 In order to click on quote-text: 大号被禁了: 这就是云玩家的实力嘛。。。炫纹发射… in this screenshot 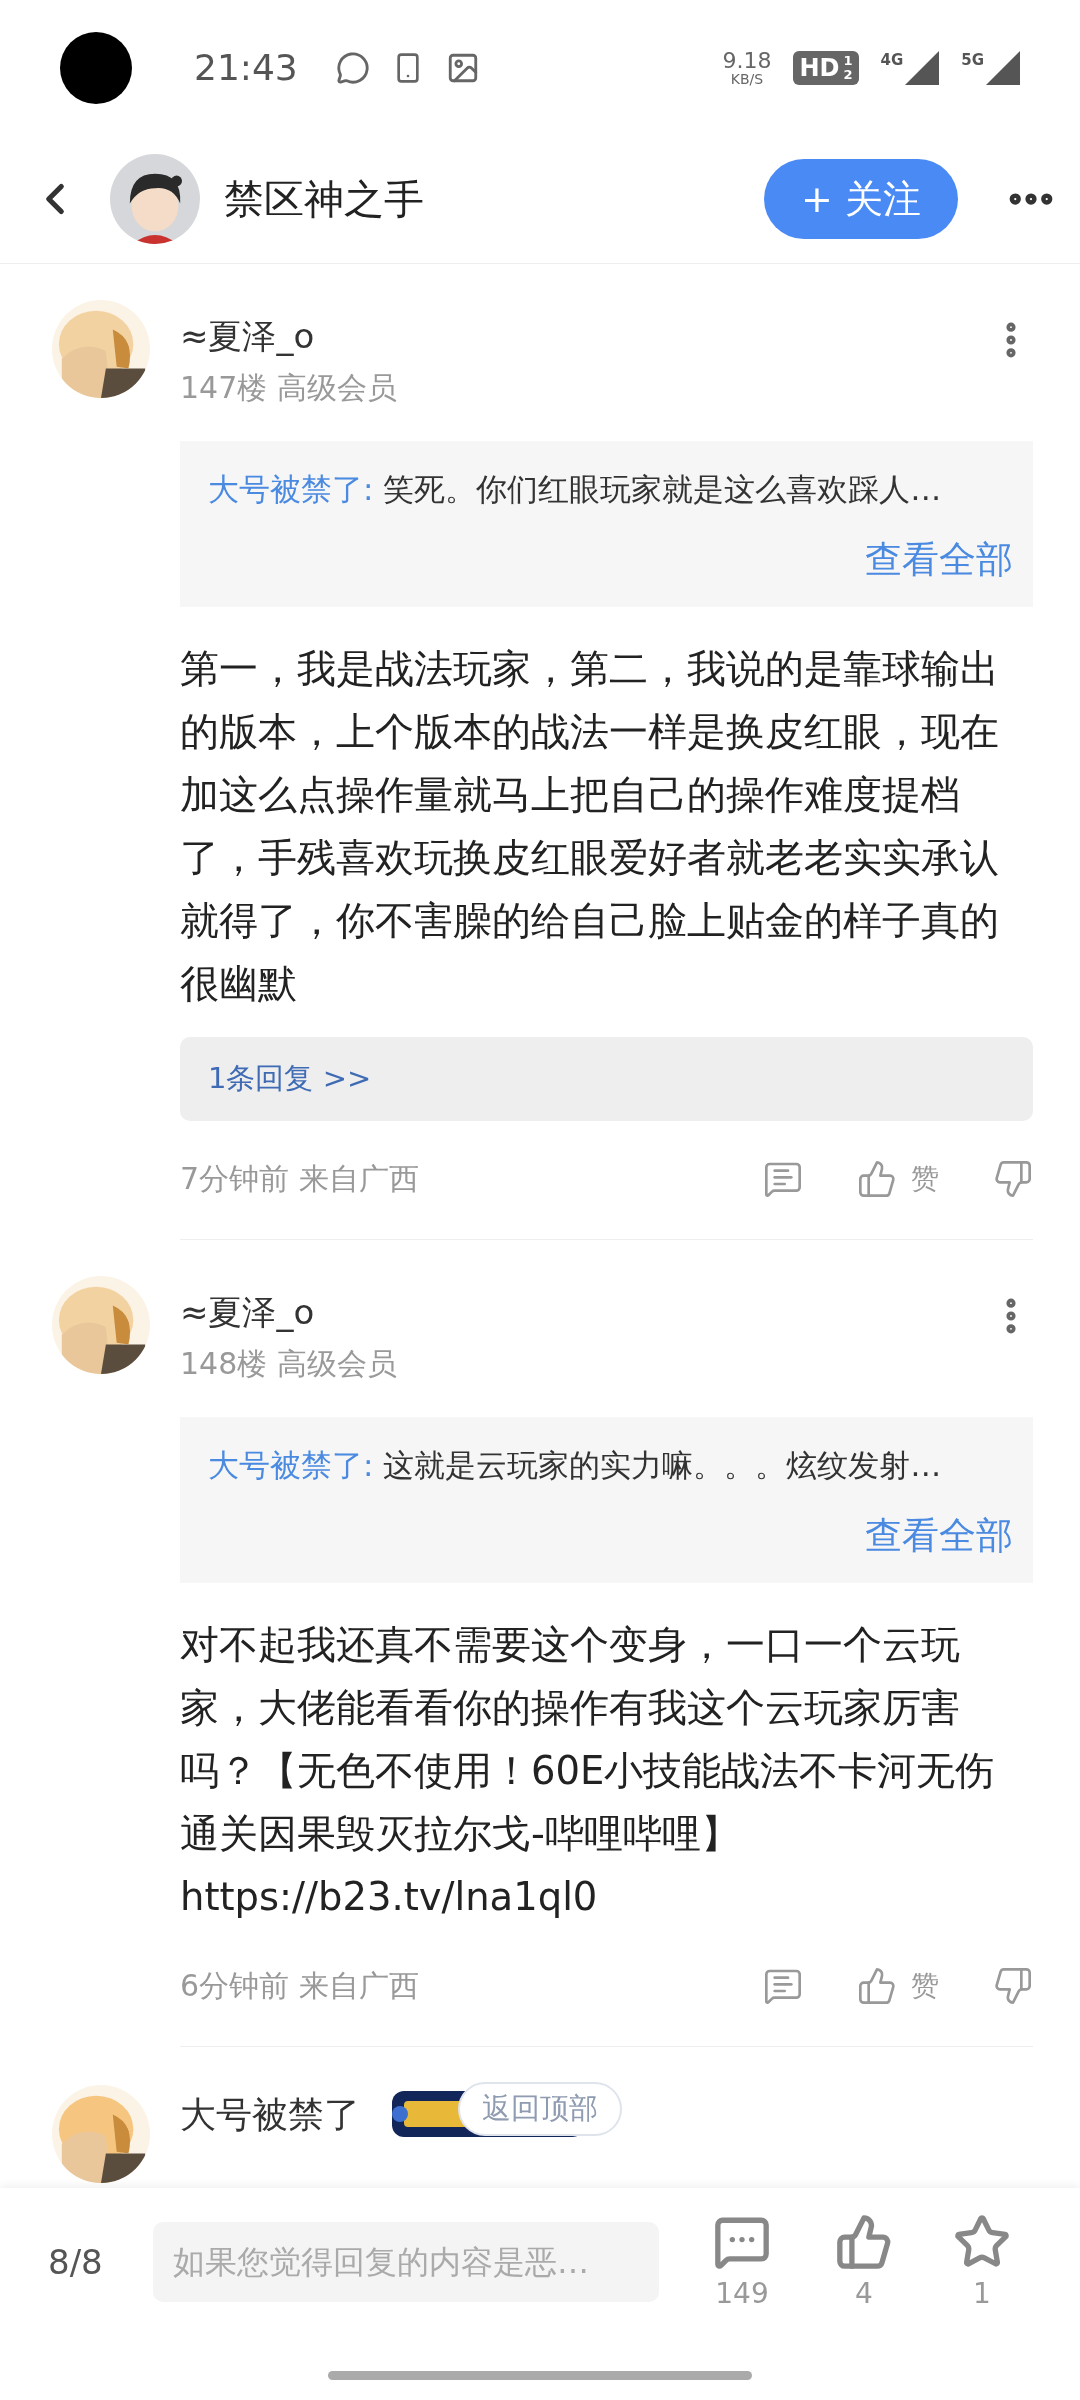, I will do `click(575, 1465)`.